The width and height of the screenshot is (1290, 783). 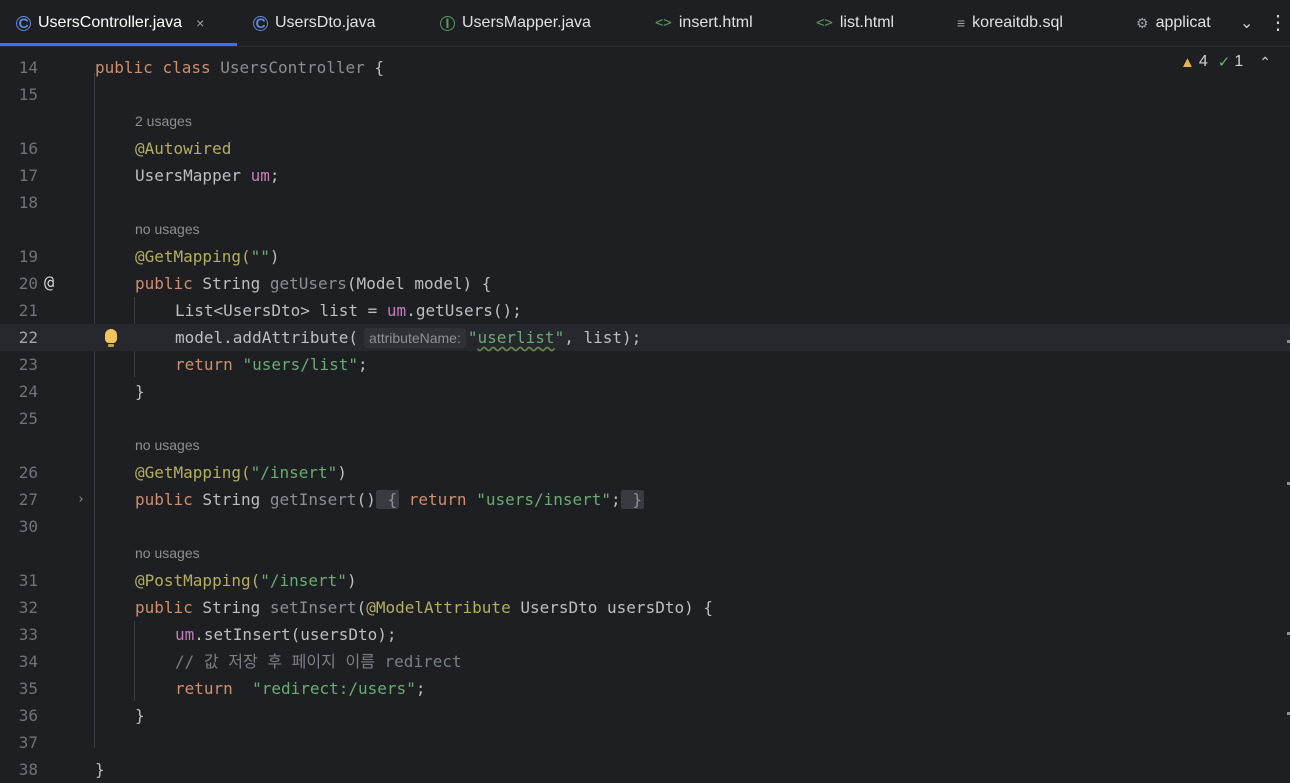 What do you see at coordinates (28, 472) in the screenshot?
I see `line-number: 26` at bounding box center [28, 472].